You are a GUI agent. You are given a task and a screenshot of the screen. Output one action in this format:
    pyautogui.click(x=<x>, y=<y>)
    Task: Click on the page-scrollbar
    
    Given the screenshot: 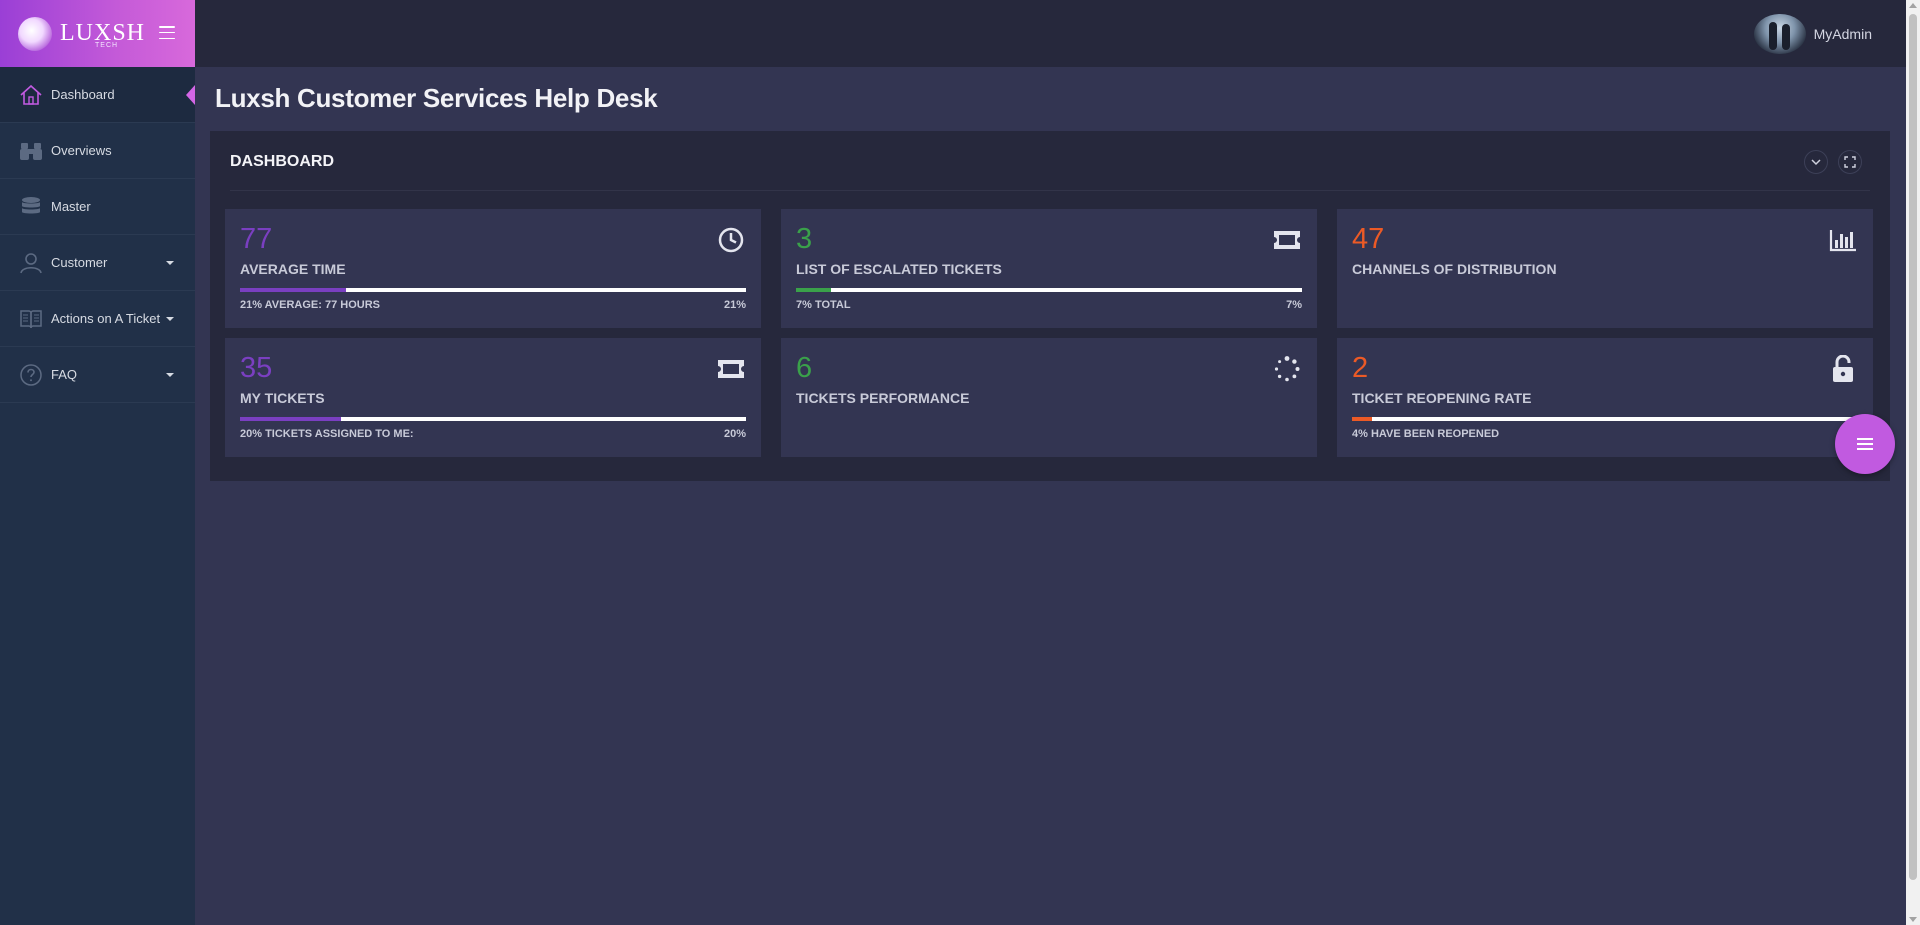 What is the action you would take?
    pyautogui.click(x=1913, y=462)
    